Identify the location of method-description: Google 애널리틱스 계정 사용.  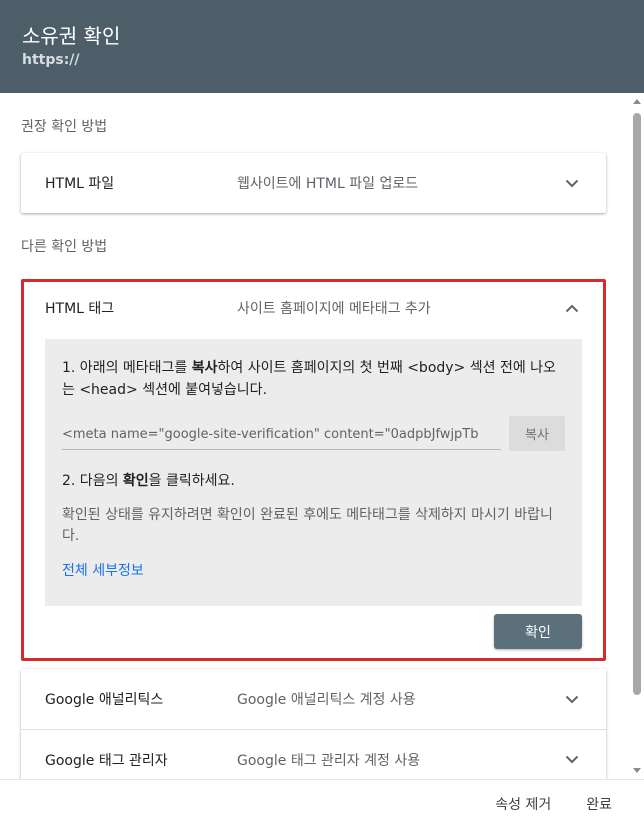
(326, 700).